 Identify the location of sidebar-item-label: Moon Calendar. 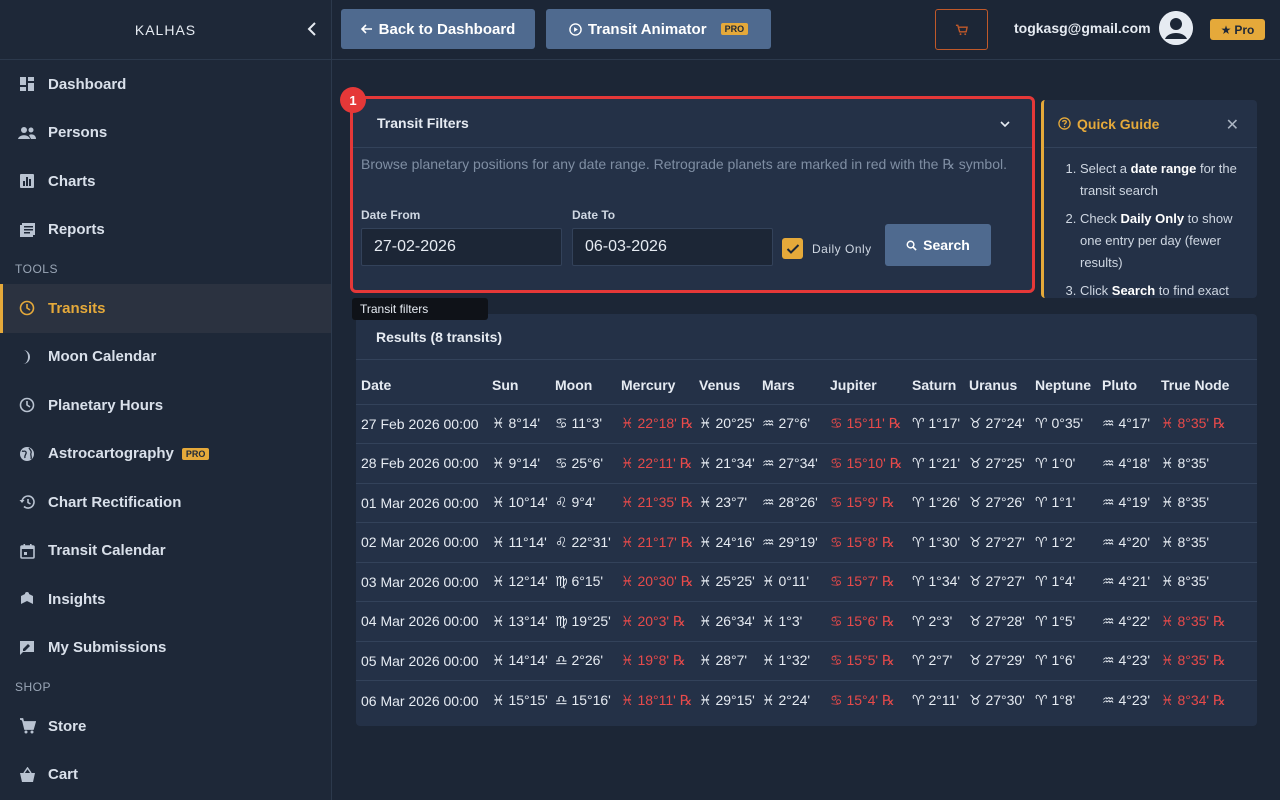
(102, 357).